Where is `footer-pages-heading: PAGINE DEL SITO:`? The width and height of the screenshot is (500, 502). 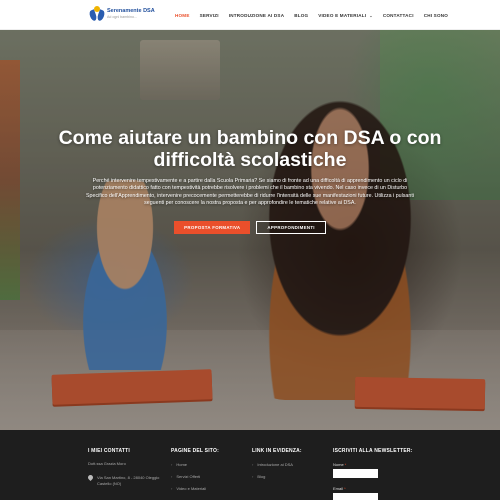 footer-pages-heading: PAGINE DEL SITO: is located at coordinates (195, 451).